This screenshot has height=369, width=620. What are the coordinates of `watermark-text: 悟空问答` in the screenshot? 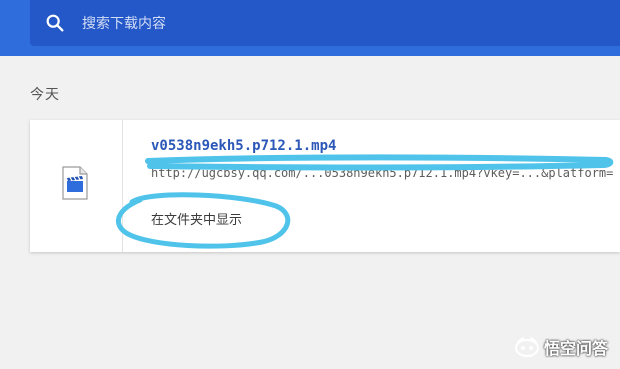 It's located at (575, 348).